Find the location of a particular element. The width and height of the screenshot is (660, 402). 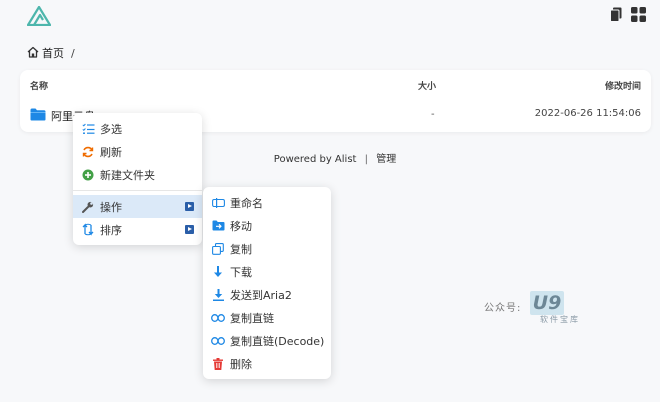

context-menu: 多选 刷新 新建文件夹 操作 排序 is located at coordinates (137, 179).